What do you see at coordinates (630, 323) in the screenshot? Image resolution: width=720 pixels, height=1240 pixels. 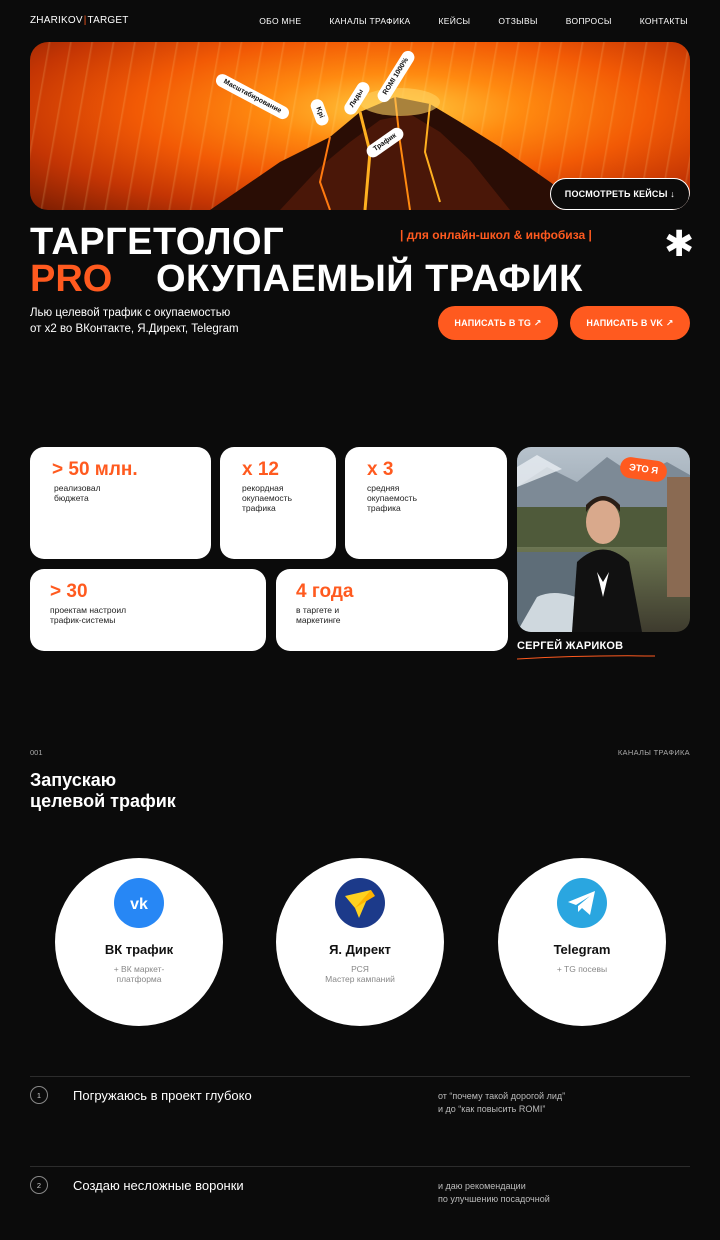 I see `write-vk-button: НАПИСАТЬ В VK ↗` at bounding box center [630, 323].